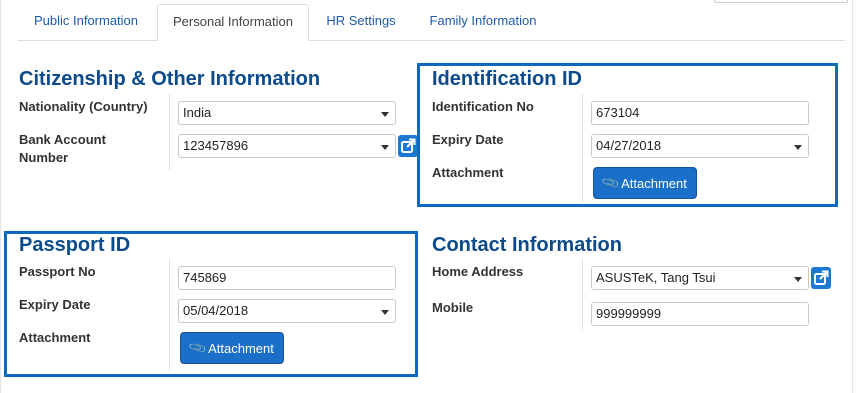  I want to click on top-partial-control, so click(781, 1).